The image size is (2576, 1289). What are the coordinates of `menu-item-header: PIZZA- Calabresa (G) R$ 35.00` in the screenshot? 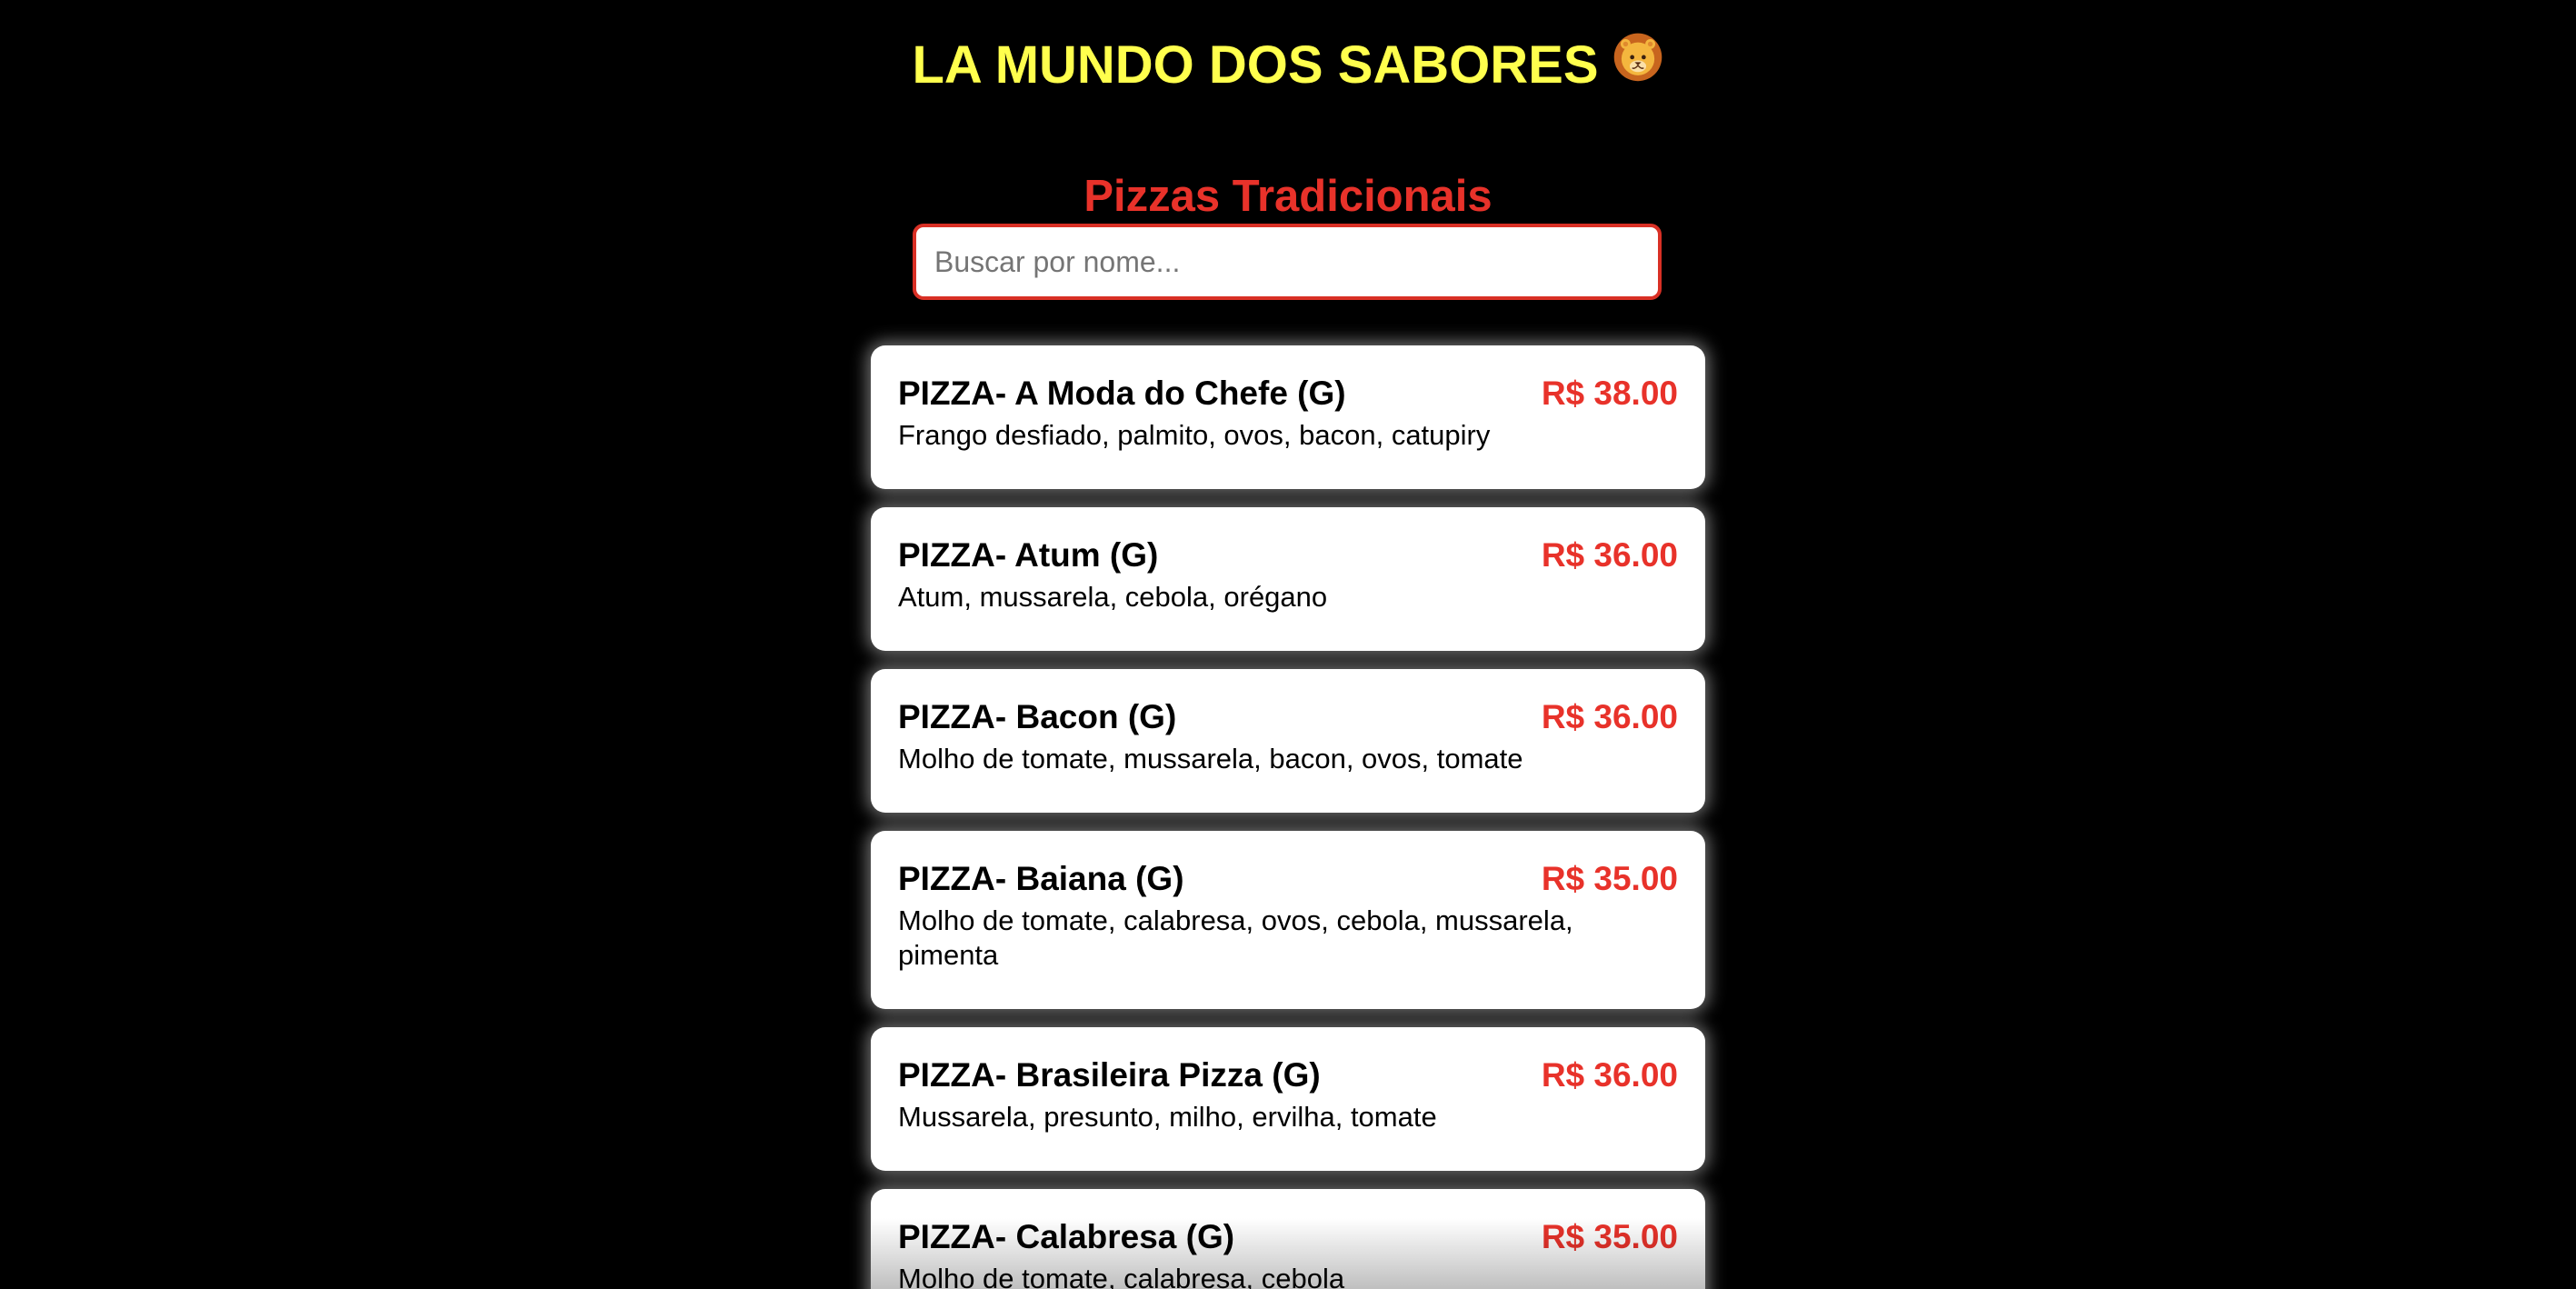 It's located at (1288, 1237).